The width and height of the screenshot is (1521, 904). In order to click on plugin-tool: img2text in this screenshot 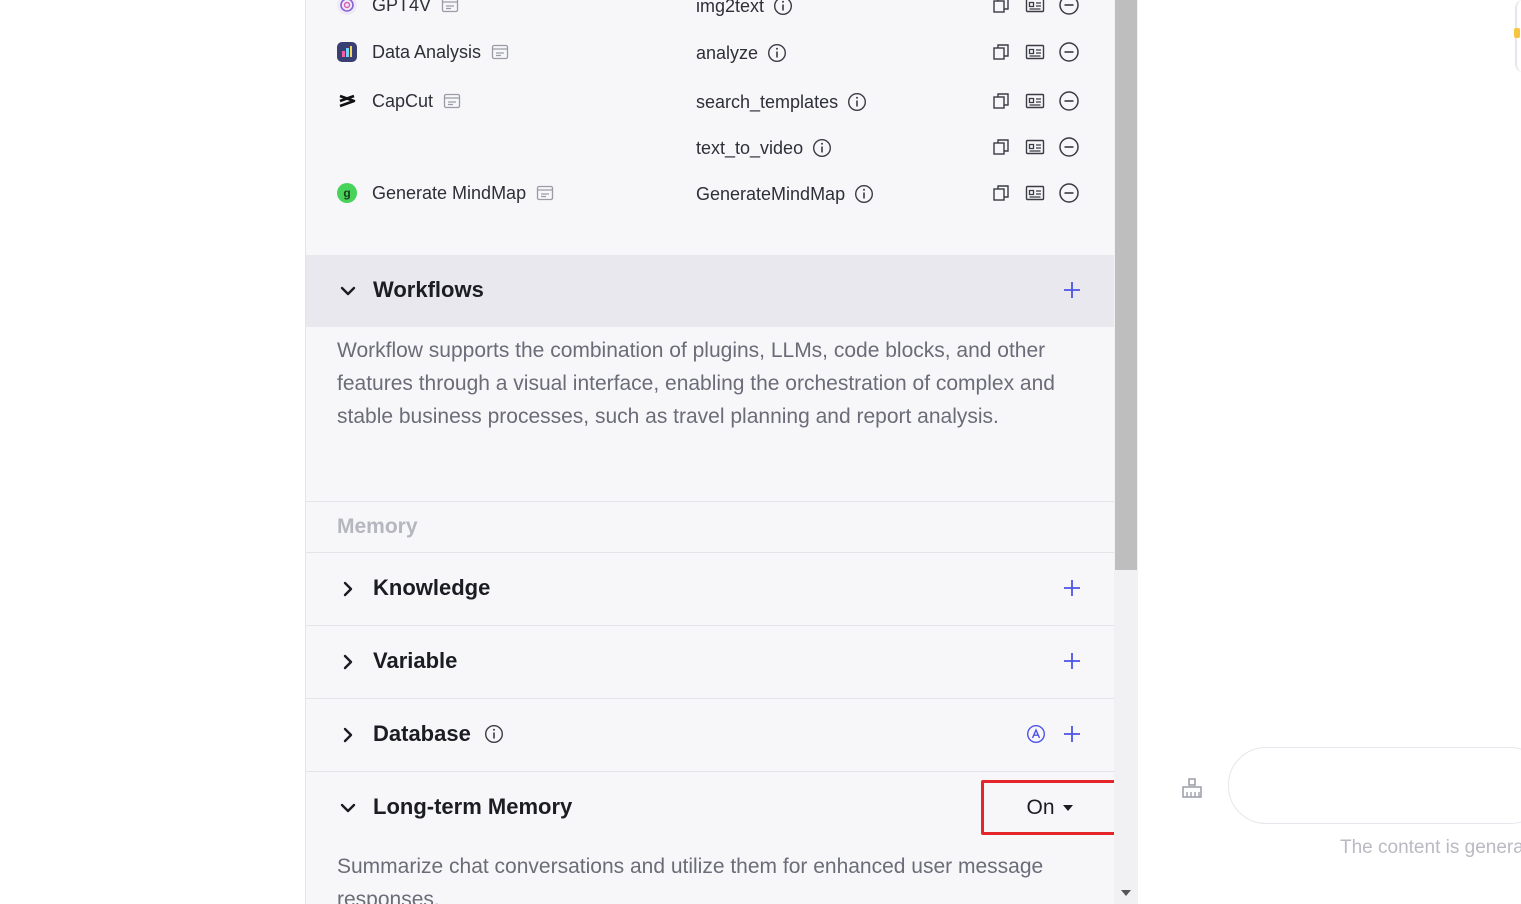, I will do `click(745, 8)`.